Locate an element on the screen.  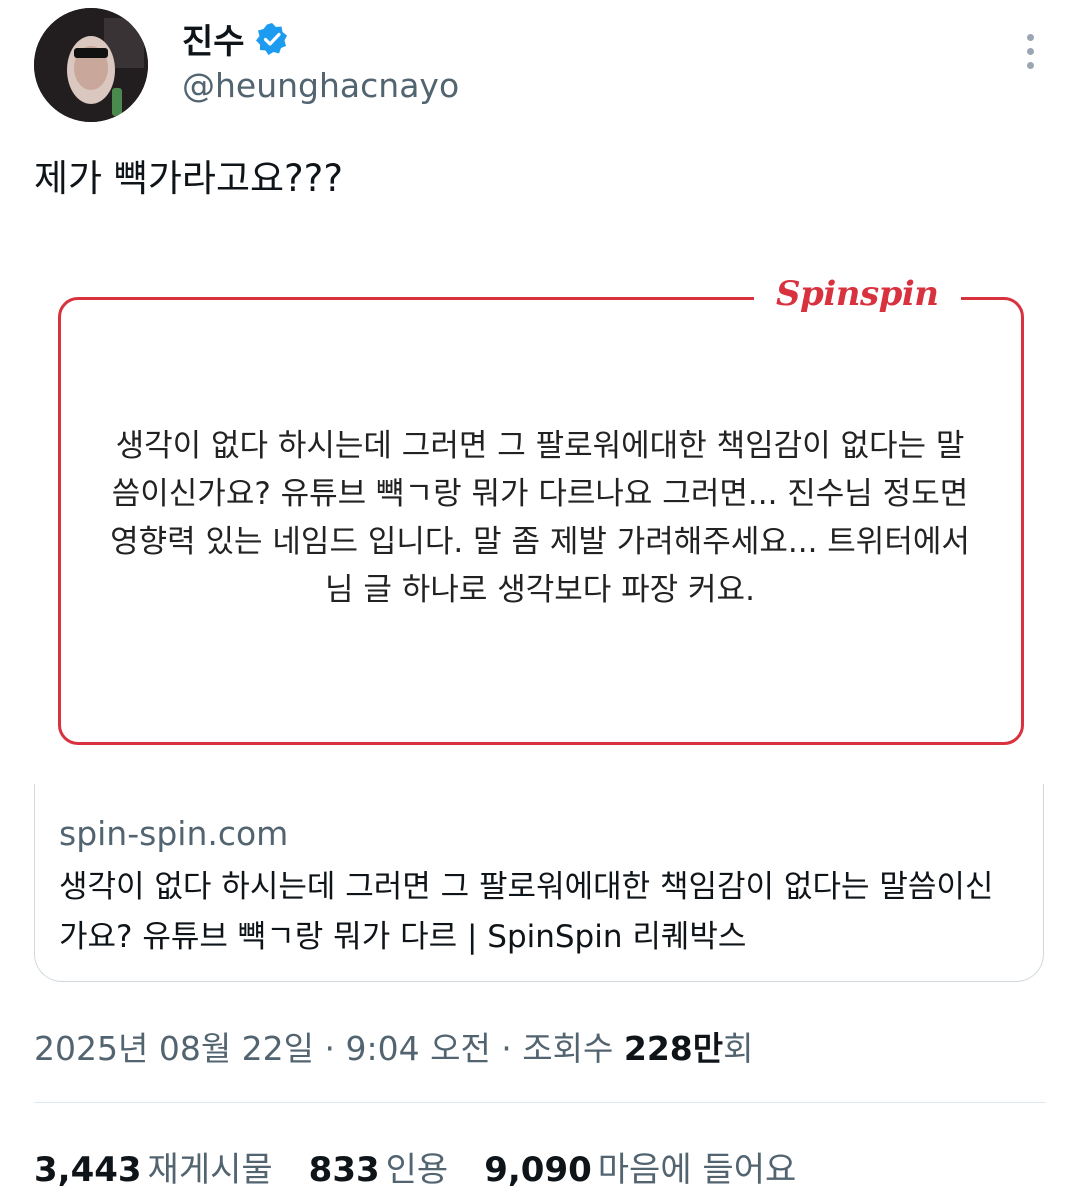
views-count: 228만 is located at coordinates (673, 1048).